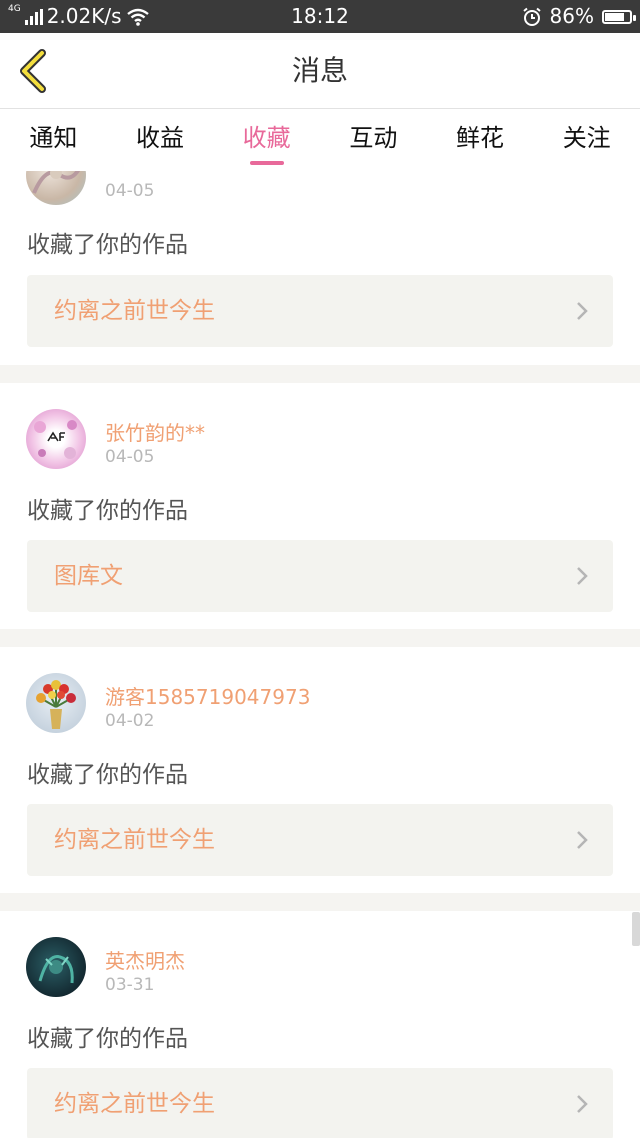 Image resolution: width=640 pixels, height=1138 pixels. Describe the element at coordinates (130, 985) in the screenshot. I see `message-date: 03-31` at that location.